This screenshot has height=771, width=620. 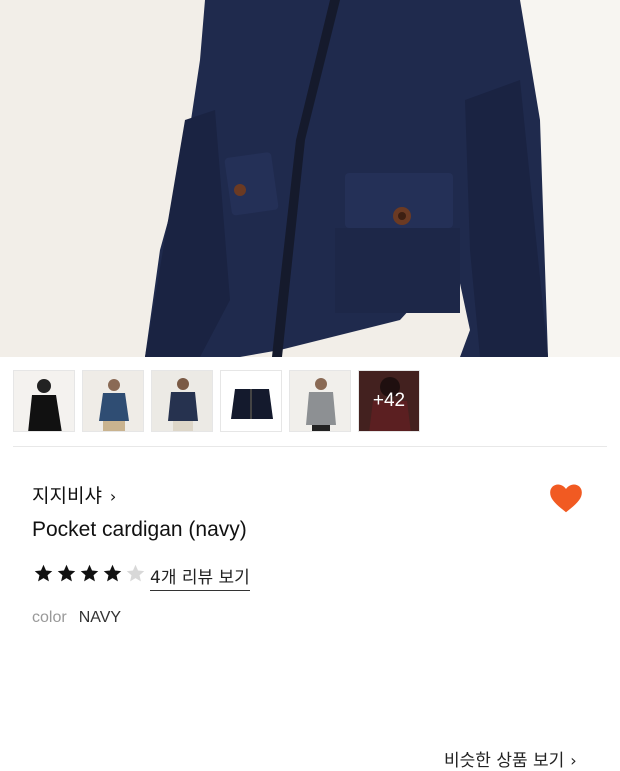 What do you see at coordinates (310, 446) in the screenshot?
I see `divider` at bounding box center [310, 446].